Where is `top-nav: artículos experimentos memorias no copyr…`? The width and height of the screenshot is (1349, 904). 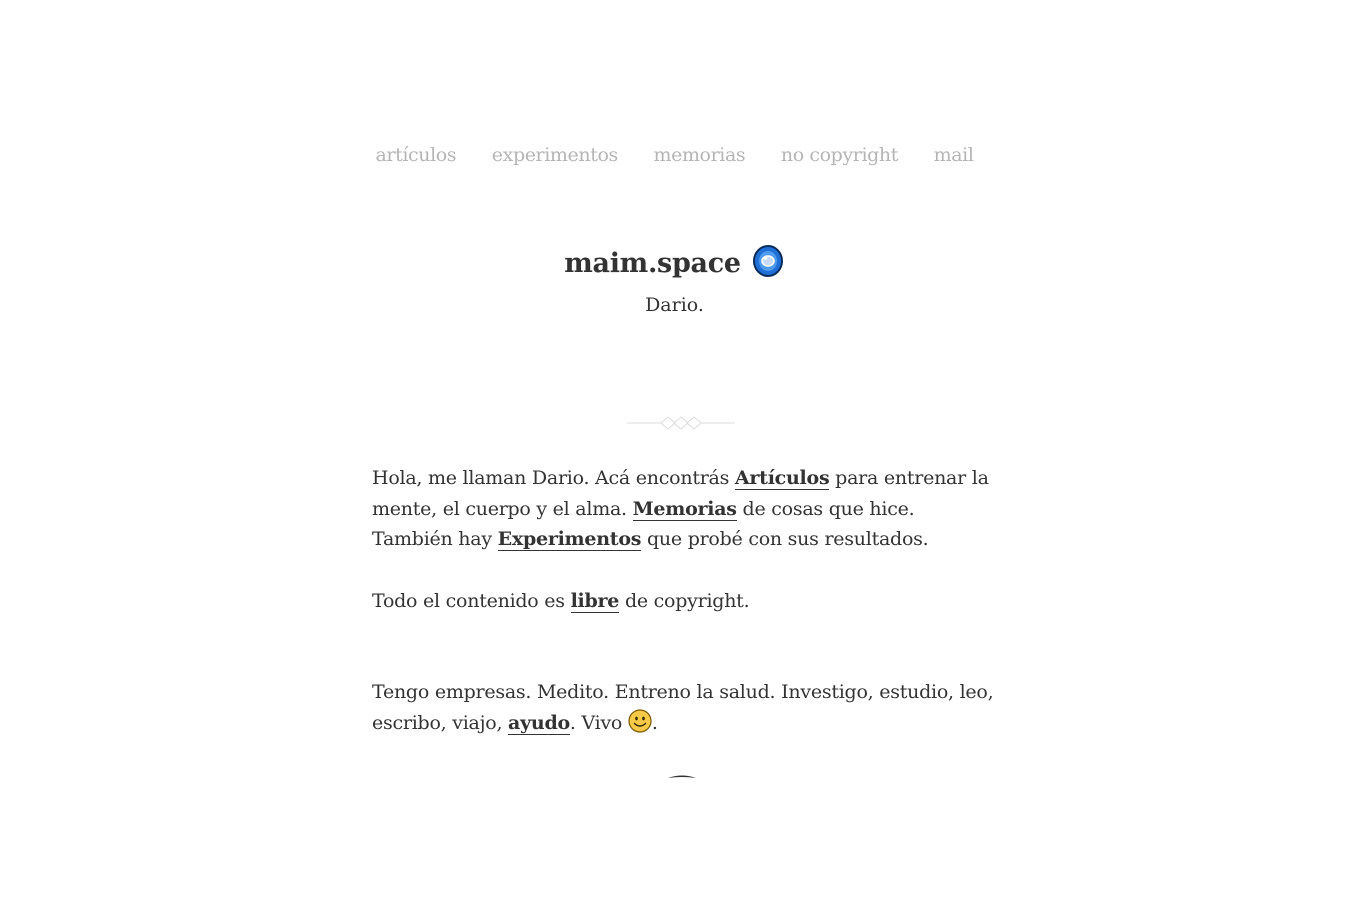 top-nav: artículos experimentos memorias no copyr… is located at coordinates (674, 155).